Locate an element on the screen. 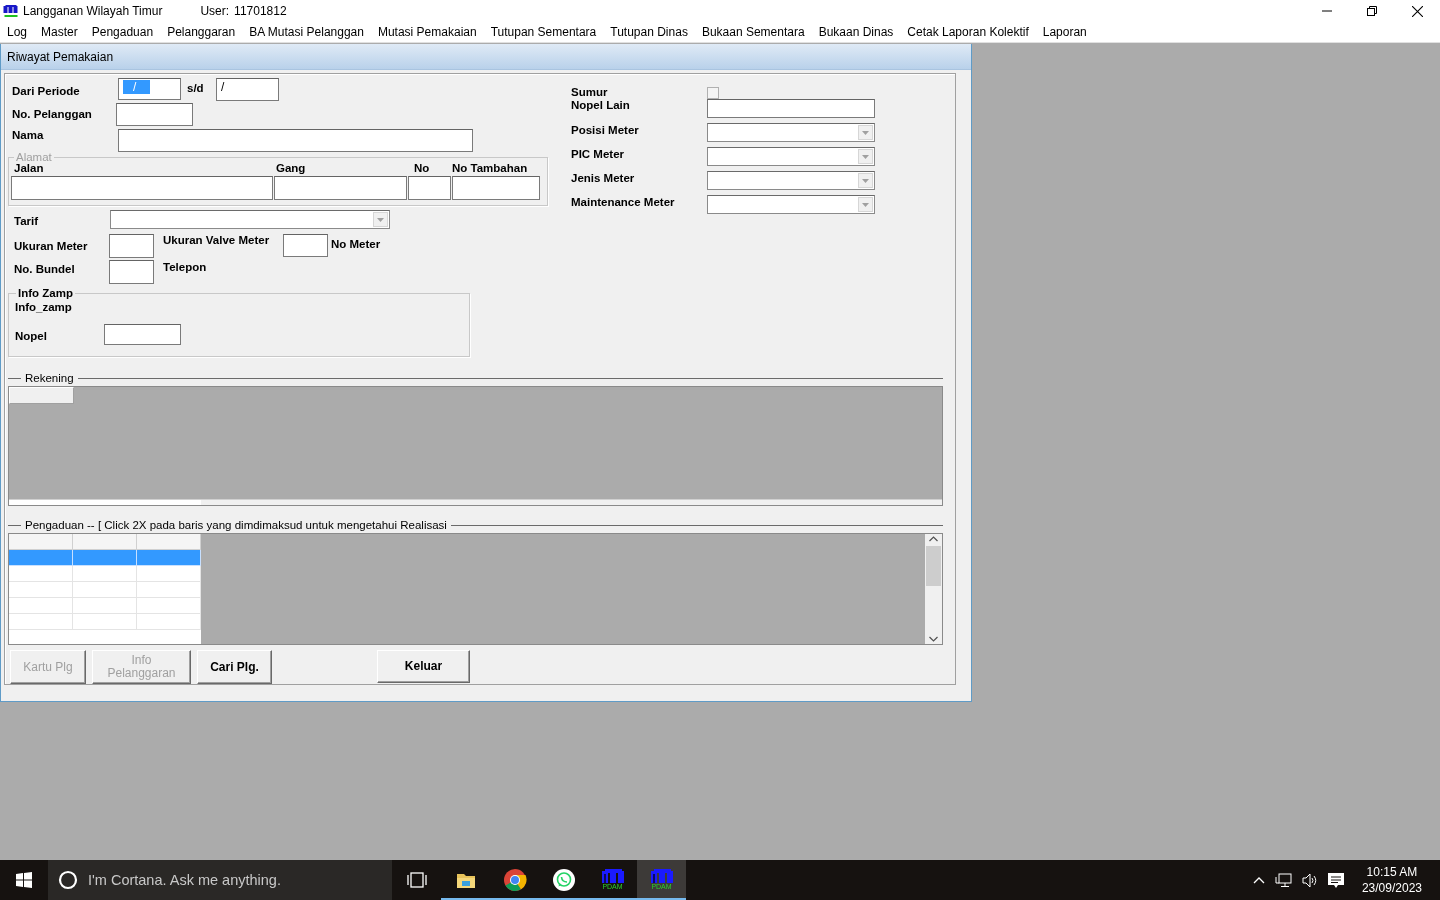  menu-item: Pelanggaran is located at coordinates (201, 32).